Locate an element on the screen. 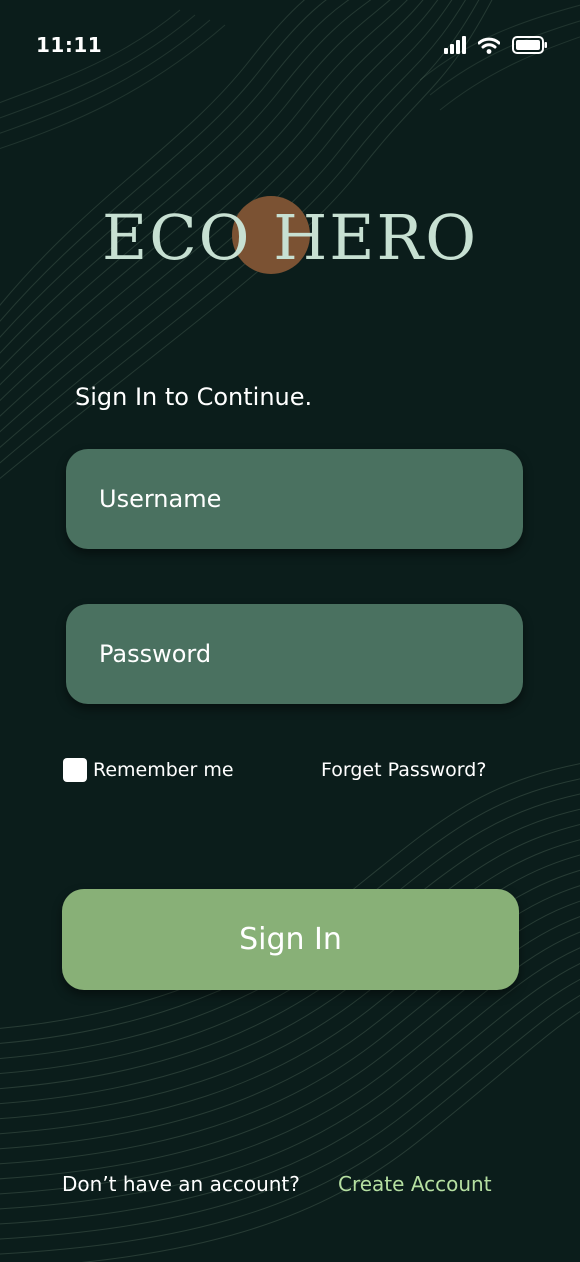 The width and height of the screenshot is (580, 1262). remember-me-label: Remember me is located at coordinates (163, 770).